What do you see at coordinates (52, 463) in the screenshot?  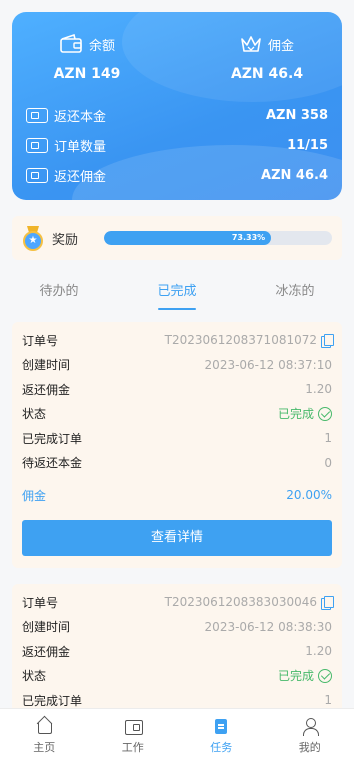 I see `order-field-label: 待返还本金` at bounding box center [52, 463].